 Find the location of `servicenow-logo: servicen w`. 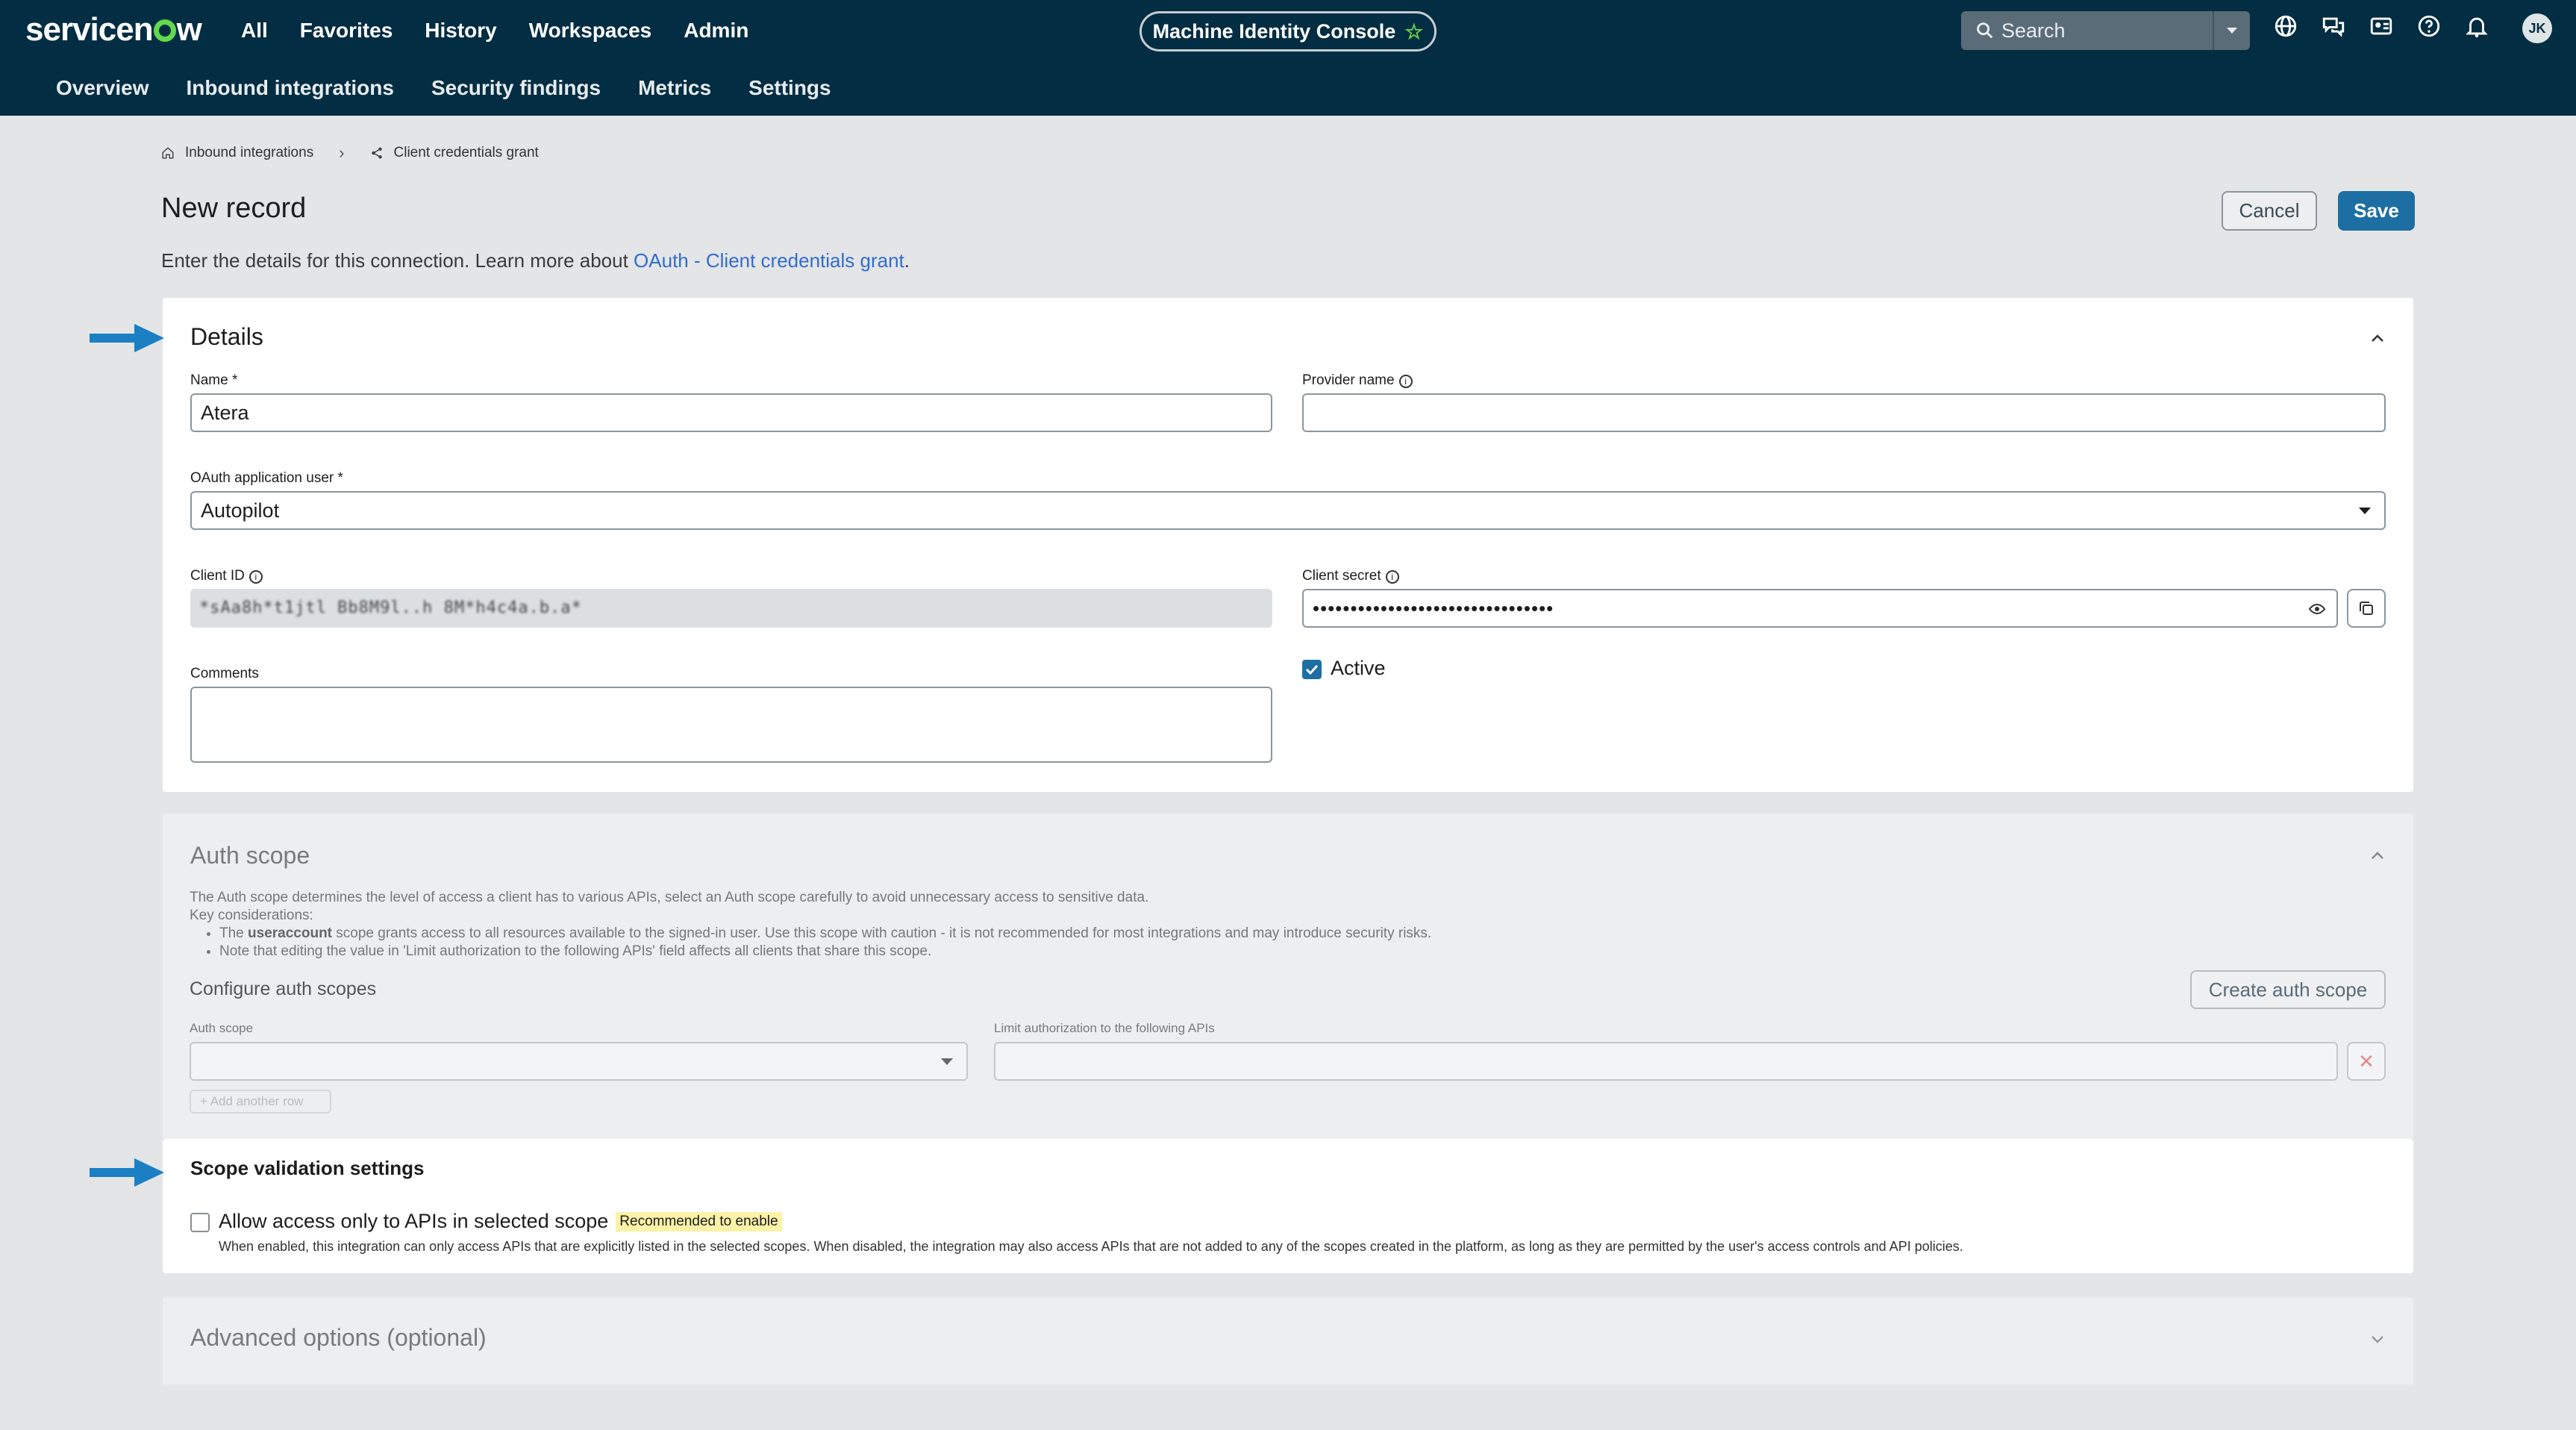

servicenow-logo: servicen w is located at coordinates (113, 30).